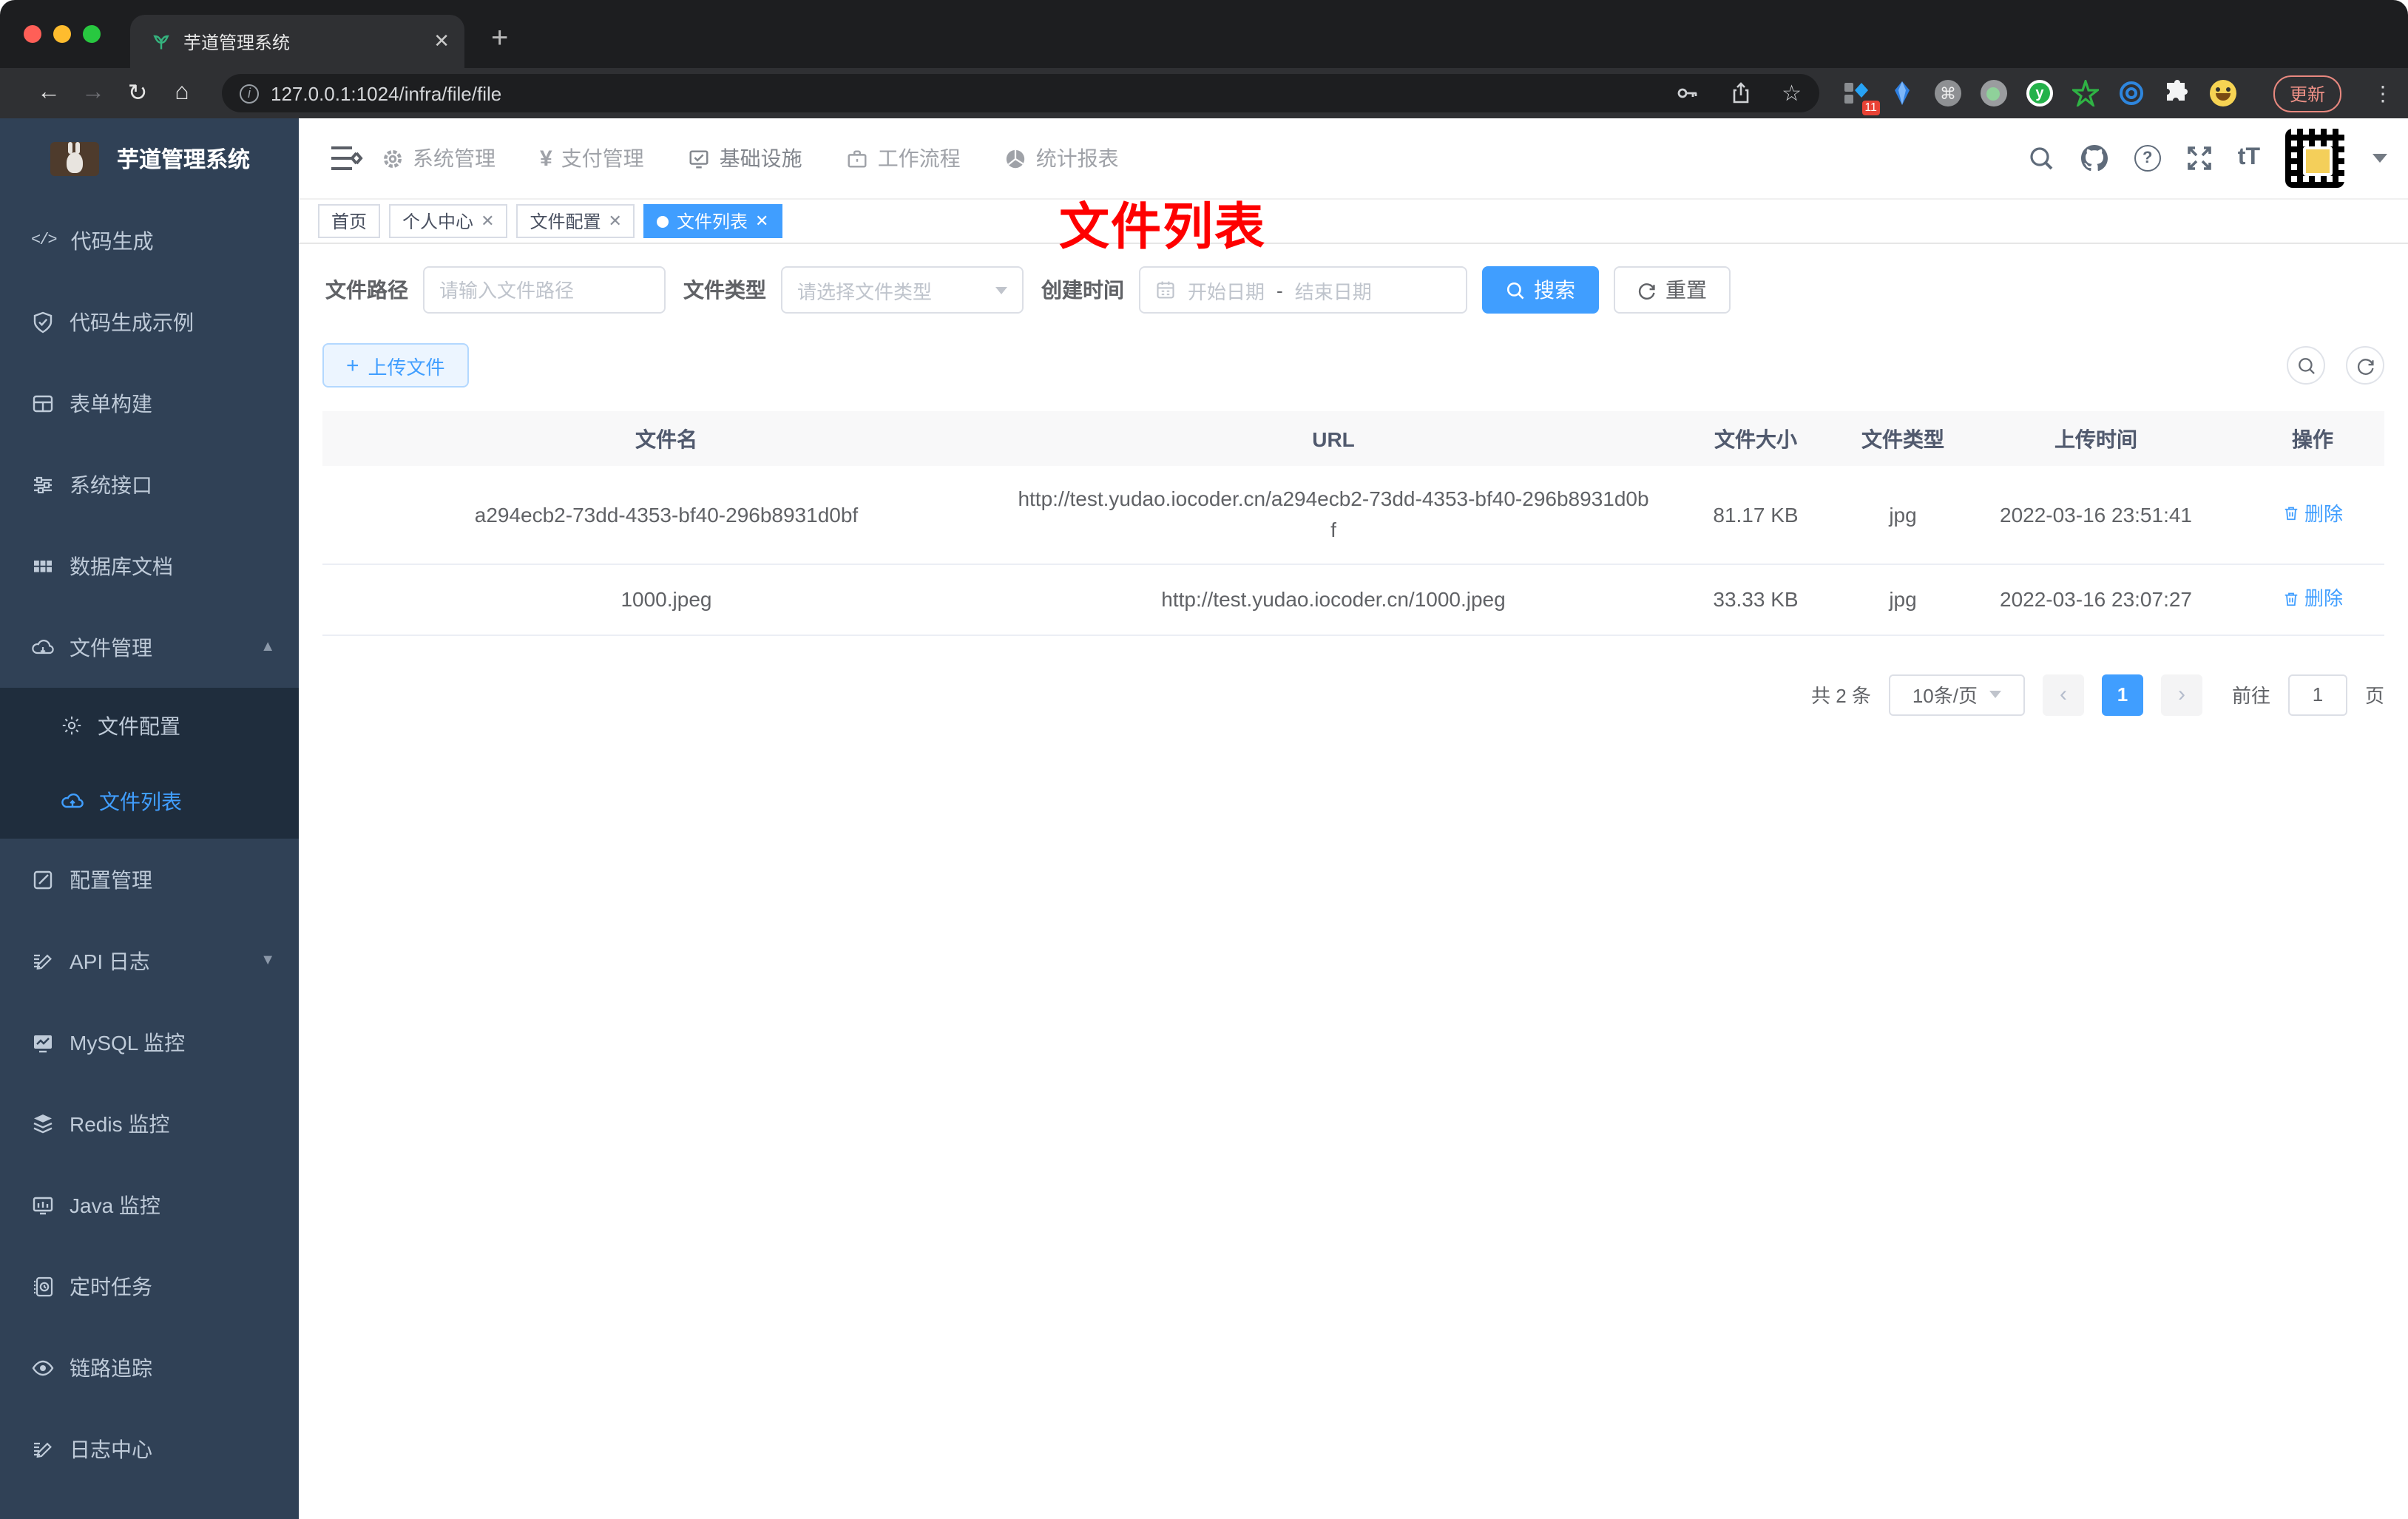 Image resolution: width=2408 pixels, height=1519 pixels. Describe the element at coordinates (49, 93) in the screenshot. I see `back-icon: ←` at that location.